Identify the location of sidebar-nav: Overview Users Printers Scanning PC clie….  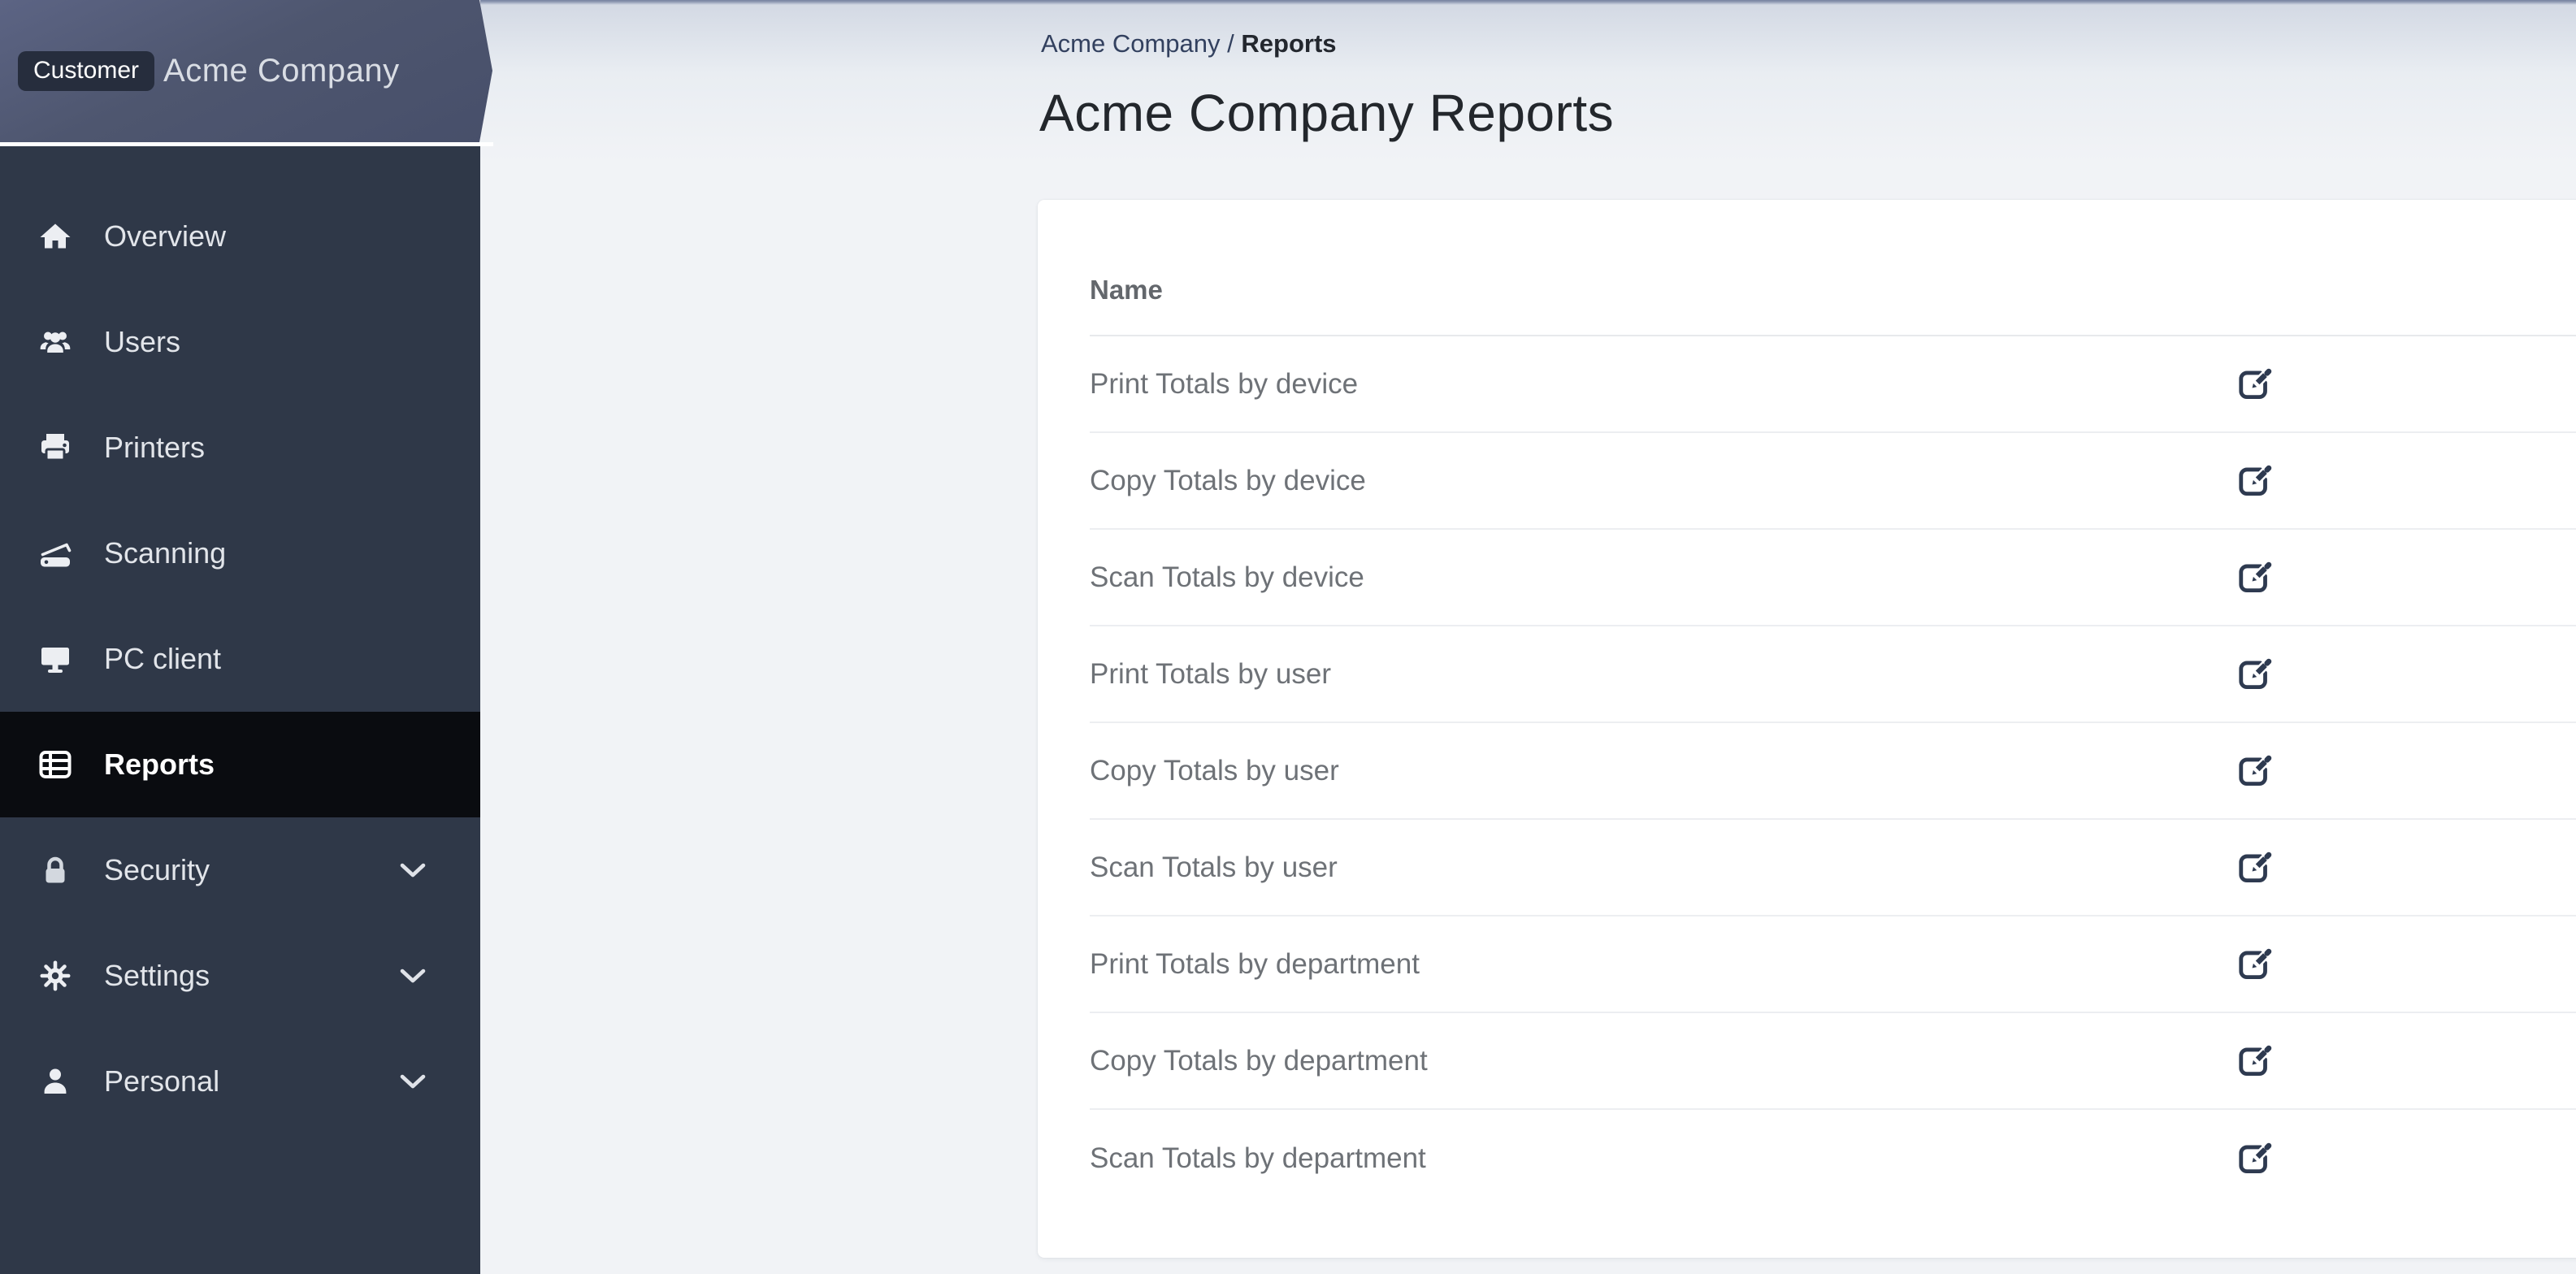
(240, 640).